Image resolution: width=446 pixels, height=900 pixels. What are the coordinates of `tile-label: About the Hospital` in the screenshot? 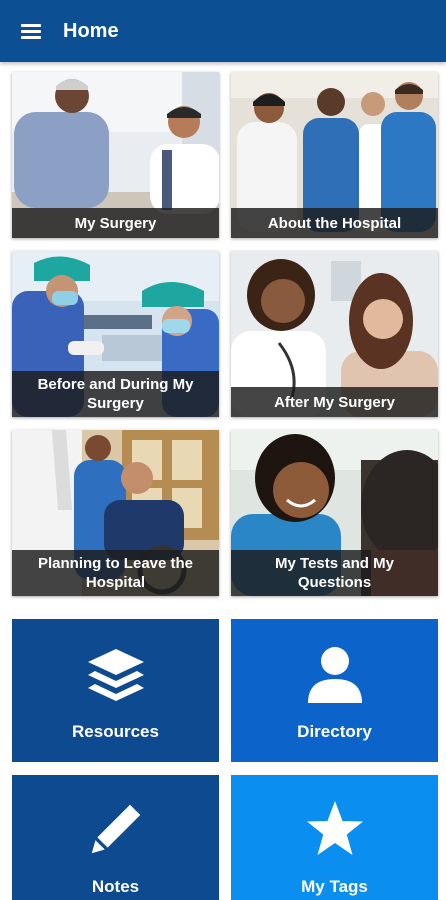 It's located at (334, 223).